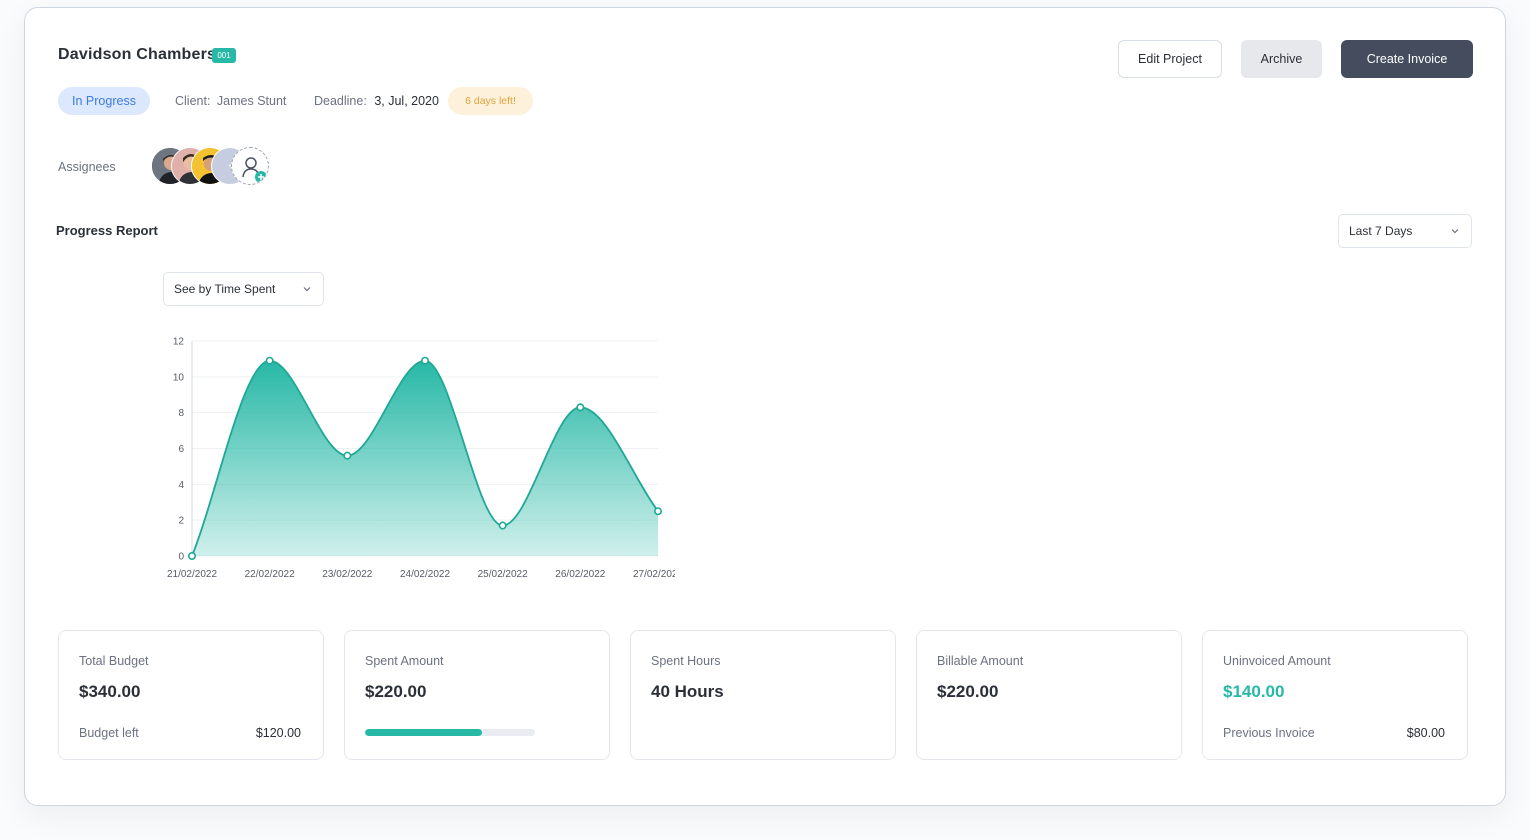  I want to click on spent-hours-label: Spent Hours, so click(686, 661).